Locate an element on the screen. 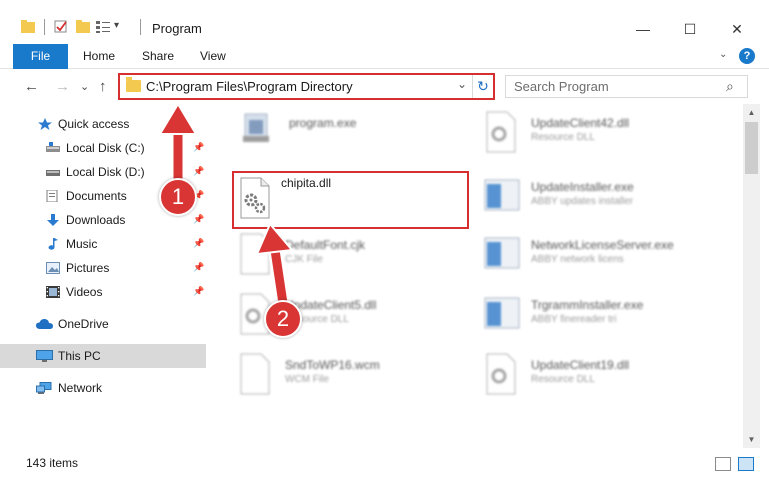 The image size is (769, 483). sidebar-item-label: This PC is located at coordinates (79, 356).